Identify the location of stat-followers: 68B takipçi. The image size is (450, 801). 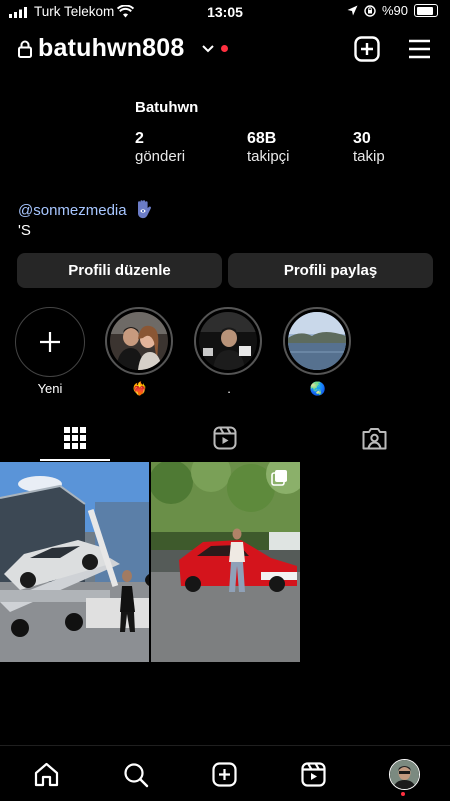
(268, 147).